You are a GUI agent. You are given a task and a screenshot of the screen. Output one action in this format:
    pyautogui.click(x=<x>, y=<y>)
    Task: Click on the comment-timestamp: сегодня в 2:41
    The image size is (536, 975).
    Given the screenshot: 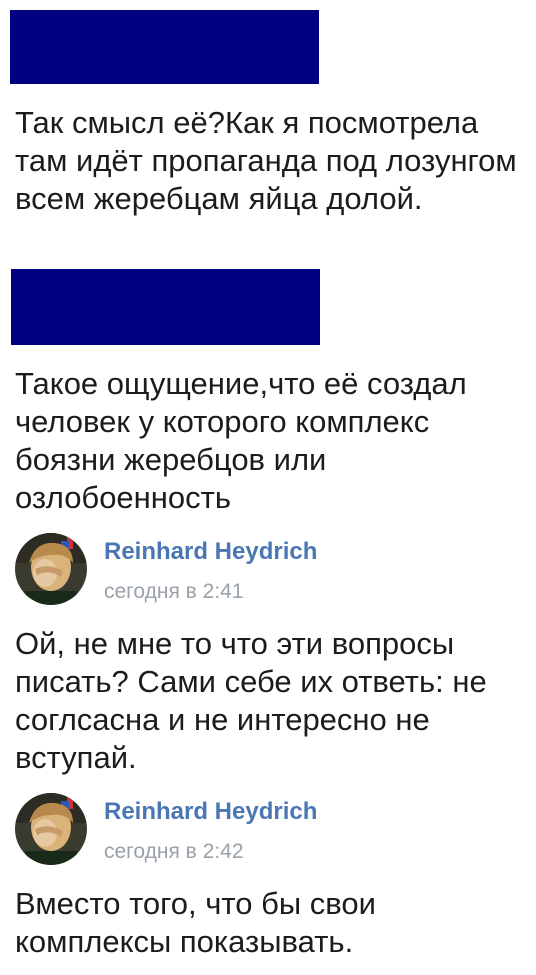 What is the action you would take?
    pyautogui.click(x=174, y=592)
    